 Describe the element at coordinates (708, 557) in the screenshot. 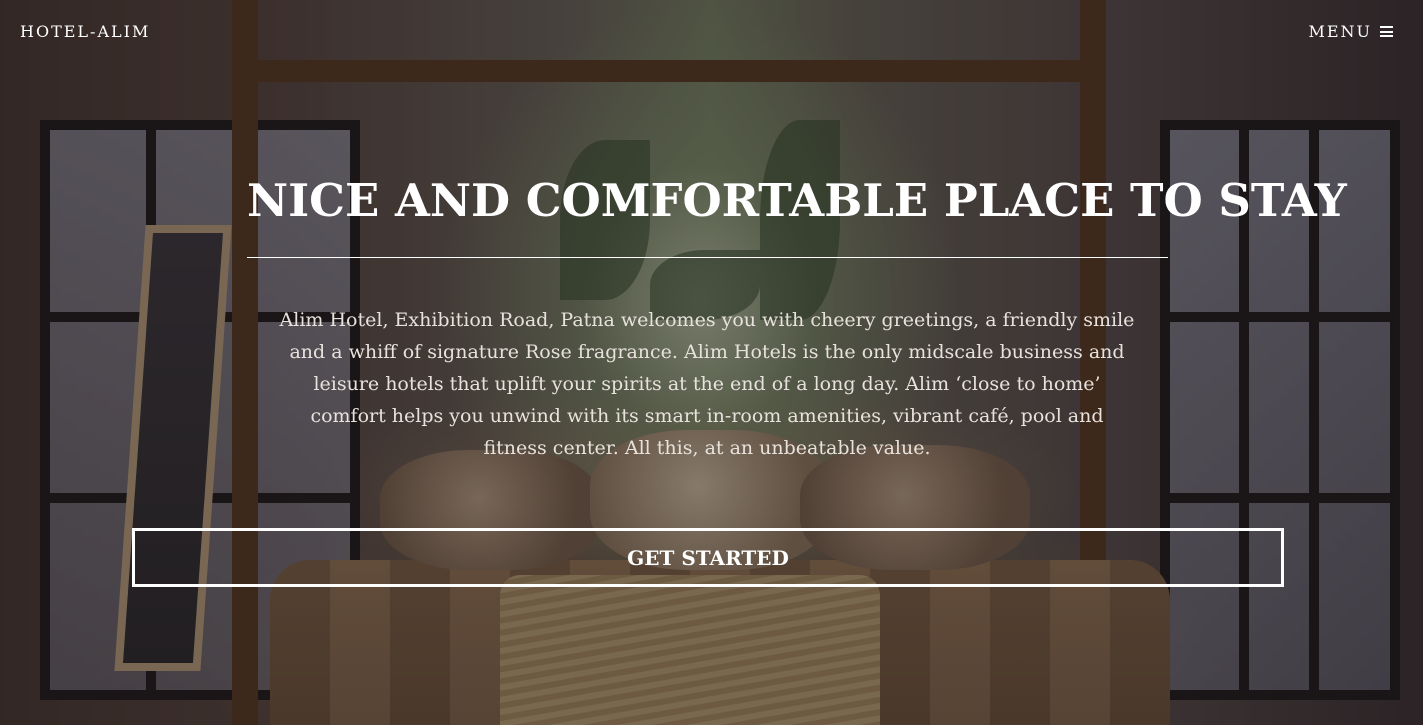

I see `get-started-button: GET STARTED` at that location.